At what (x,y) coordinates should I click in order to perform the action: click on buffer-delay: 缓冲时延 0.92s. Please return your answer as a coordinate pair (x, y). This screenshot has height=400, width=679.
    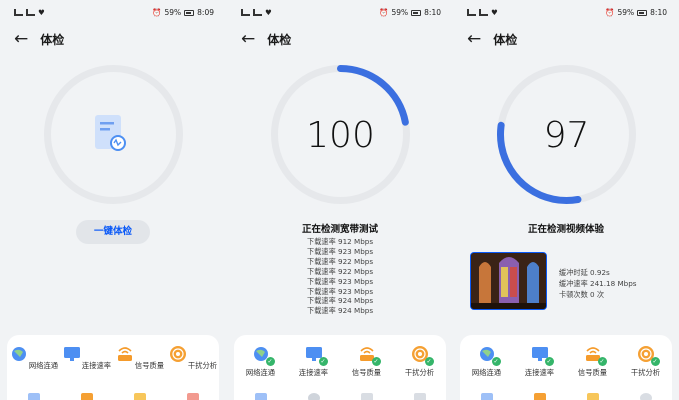
    Looking at the image, I should click on (584, 272).